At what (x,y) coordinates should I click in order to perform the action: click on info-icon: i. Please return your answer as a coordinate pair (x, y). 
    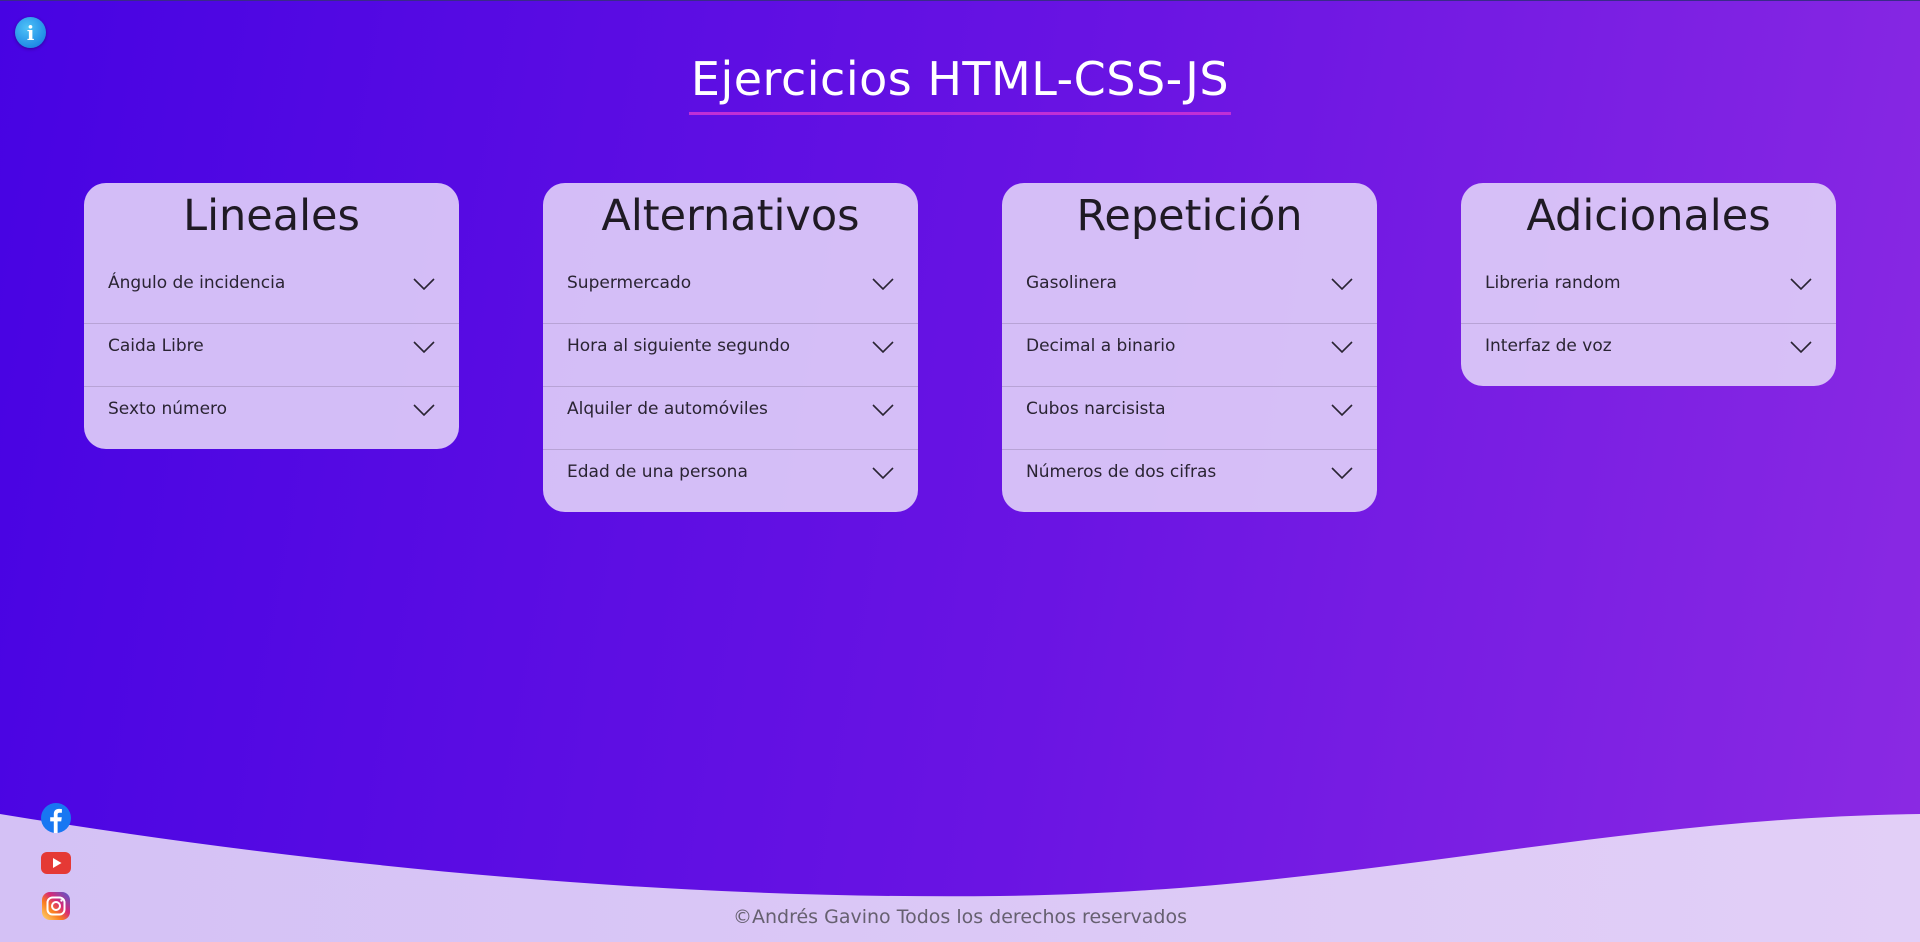
    Looking at the image, I should click on (30, 32).